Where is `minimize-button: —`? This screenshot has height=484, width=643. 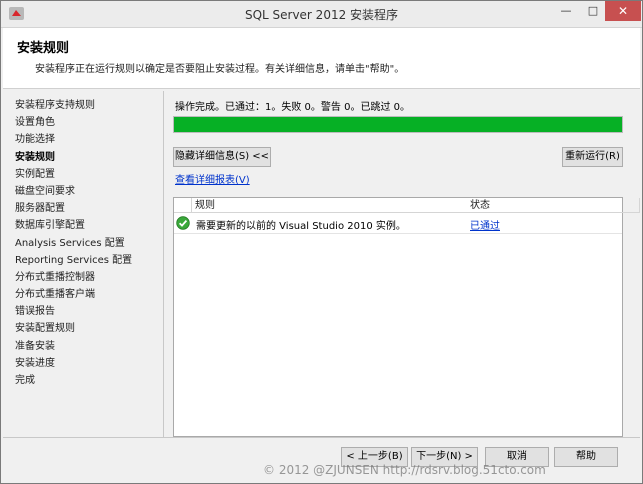
minimize-button: — is located at coordinates (566, 11).